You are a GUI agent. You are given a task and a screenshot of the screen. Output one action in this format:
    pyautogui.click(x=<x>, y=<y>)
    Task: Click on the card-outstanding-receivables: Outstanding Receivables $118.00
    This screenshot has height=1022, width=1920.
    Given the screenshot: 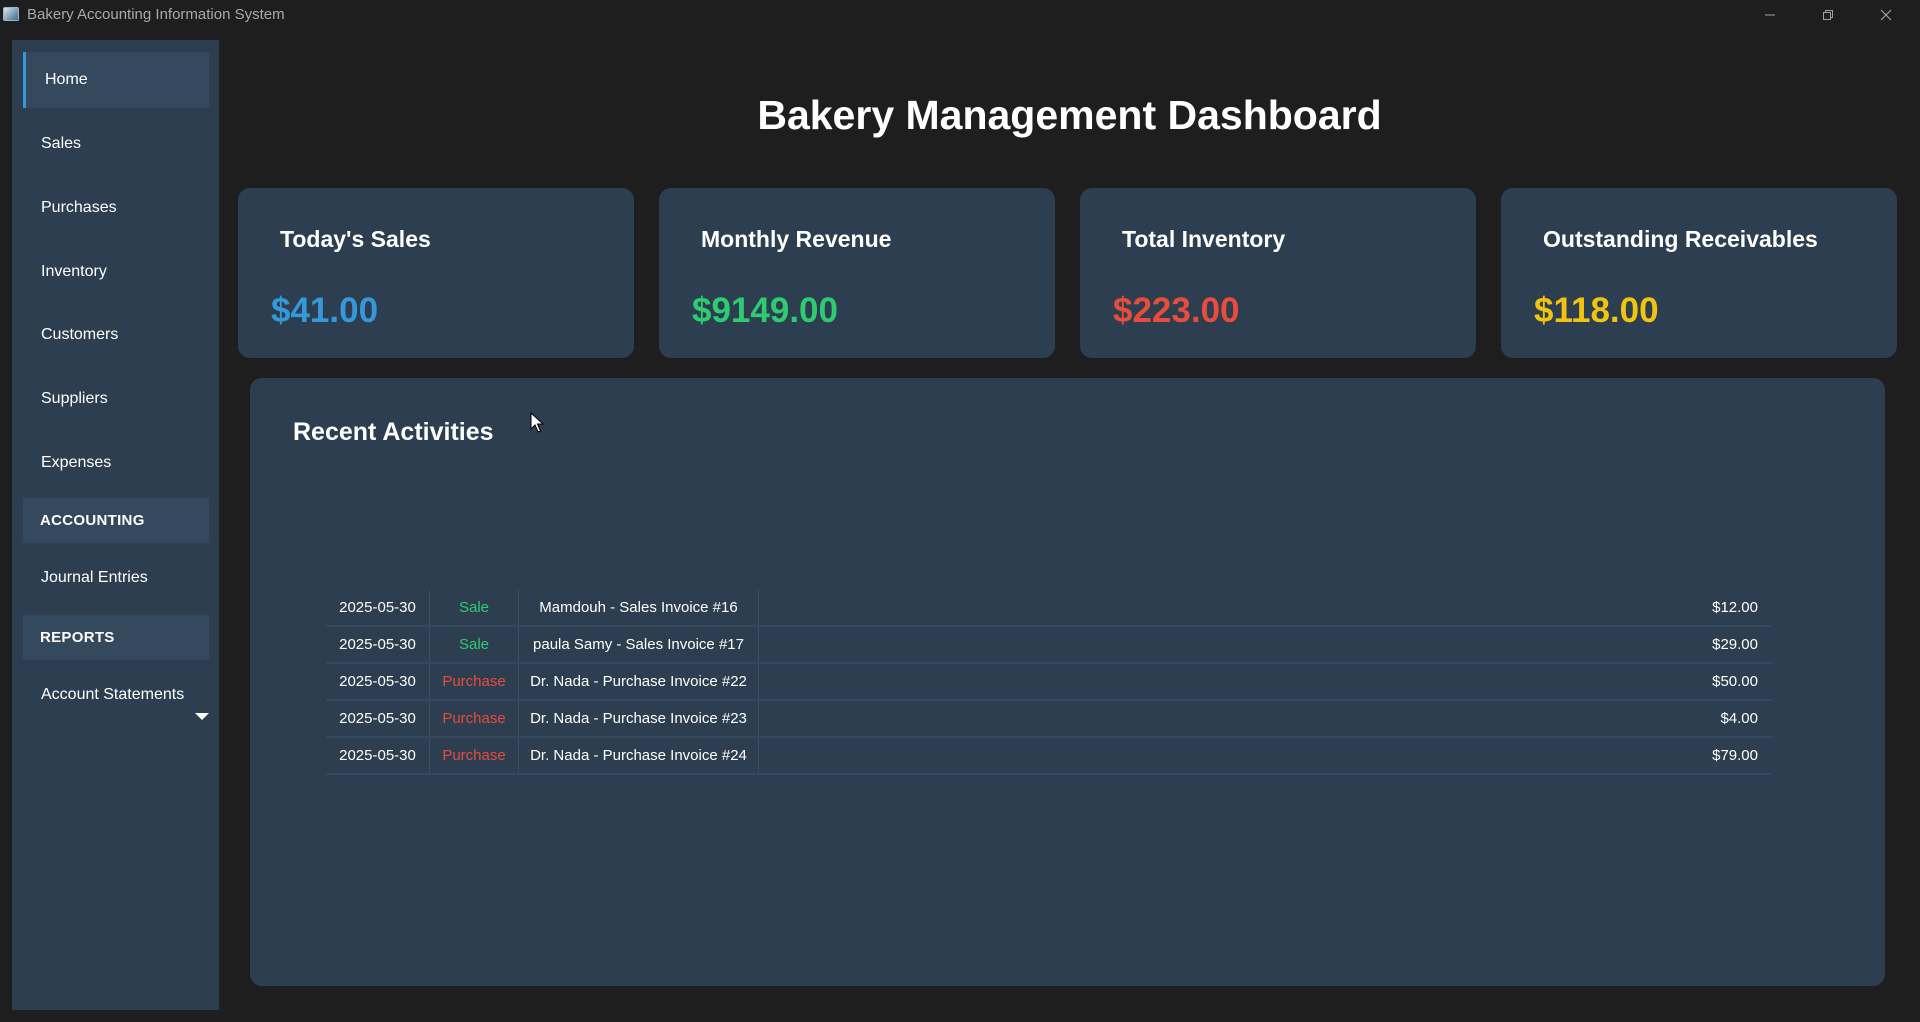 What is the action you would take?
    pyautogui.click(x=1699, y=273)
    